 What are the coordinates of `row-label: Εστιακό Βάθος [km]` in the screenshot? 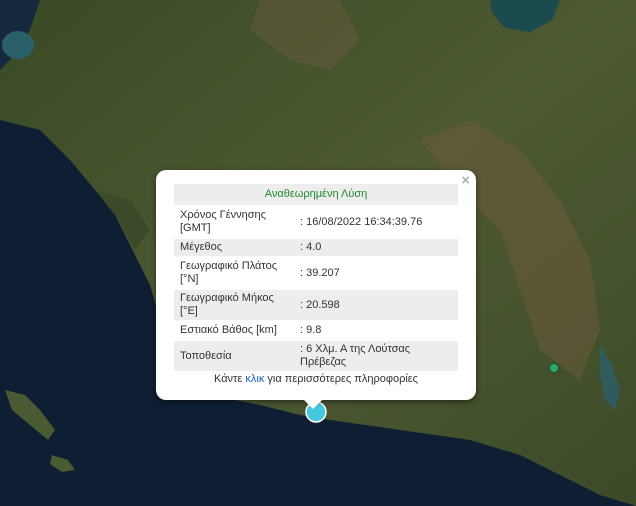 It's located at (228, 330).